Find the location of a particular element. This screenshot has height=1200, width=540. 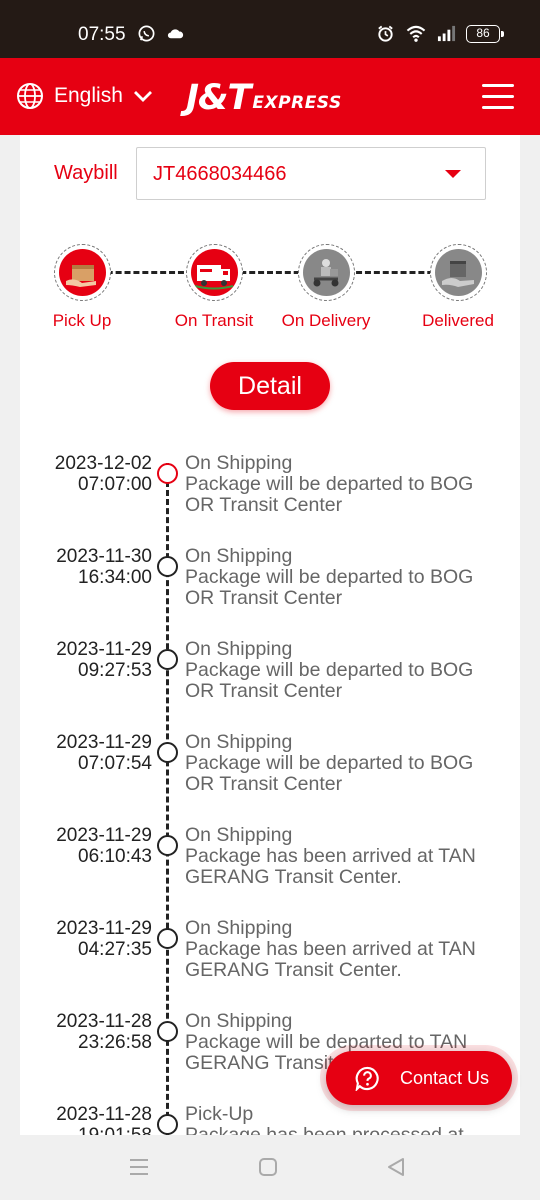

help-chat-icon is located at coordinates (367, 1078).